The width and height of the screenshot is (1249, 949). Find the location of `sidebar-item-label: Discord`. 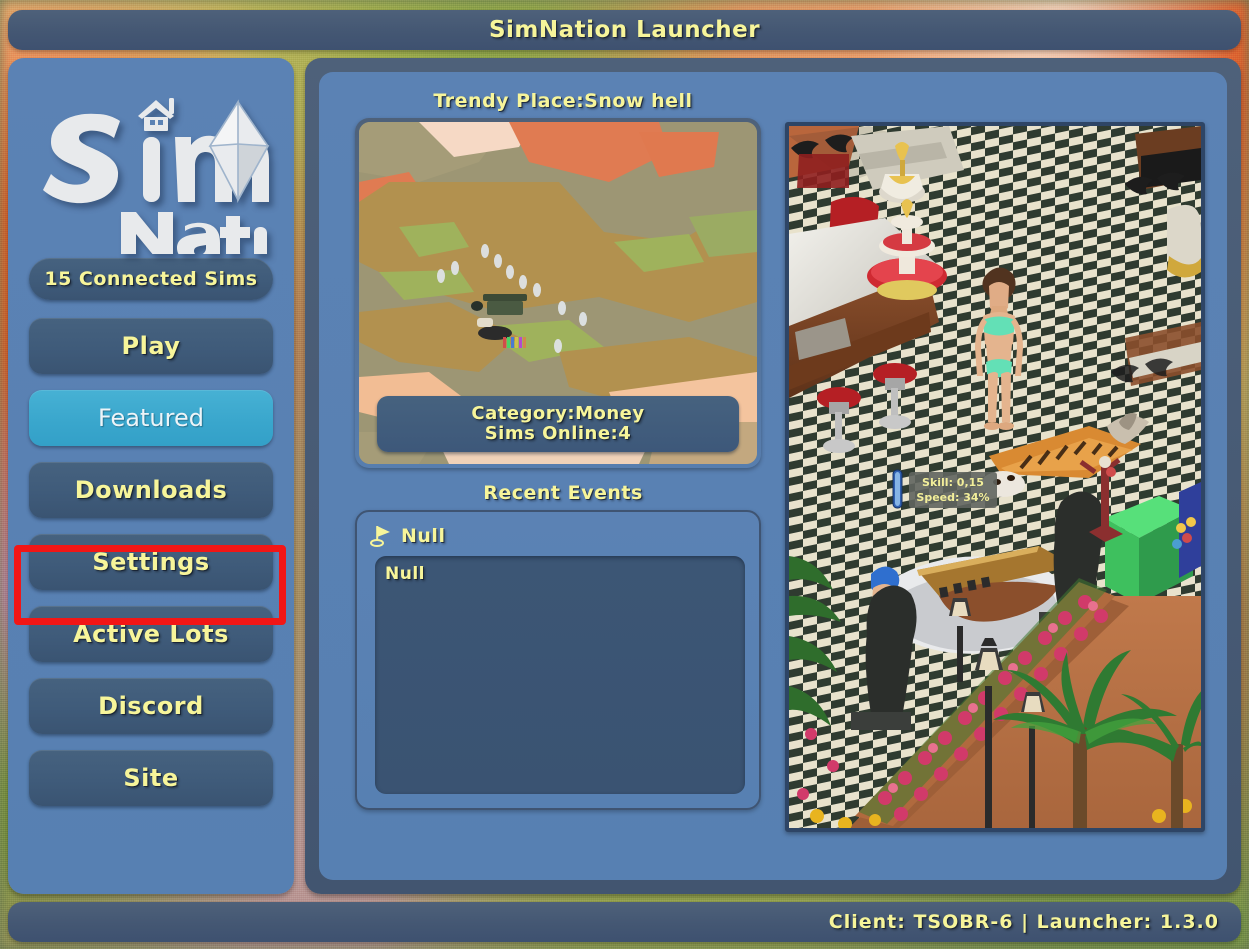

sidebar-item-label: Discord is located at coordinates (151, 706).